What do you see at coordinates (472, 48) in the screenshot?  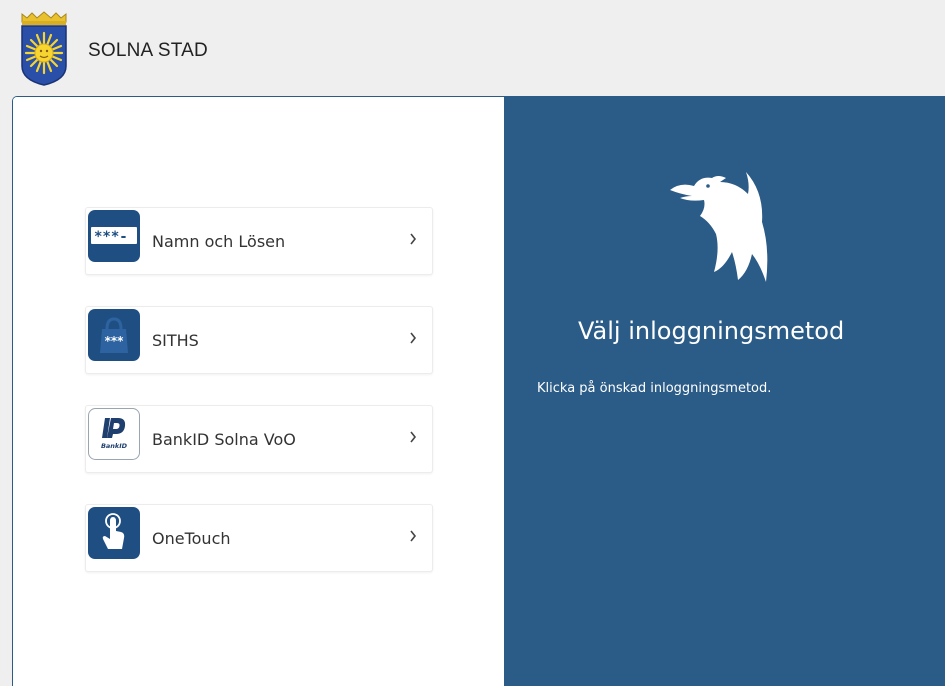 I see `header-bar: SOLNA STAD` at bounding box center [472, 48].